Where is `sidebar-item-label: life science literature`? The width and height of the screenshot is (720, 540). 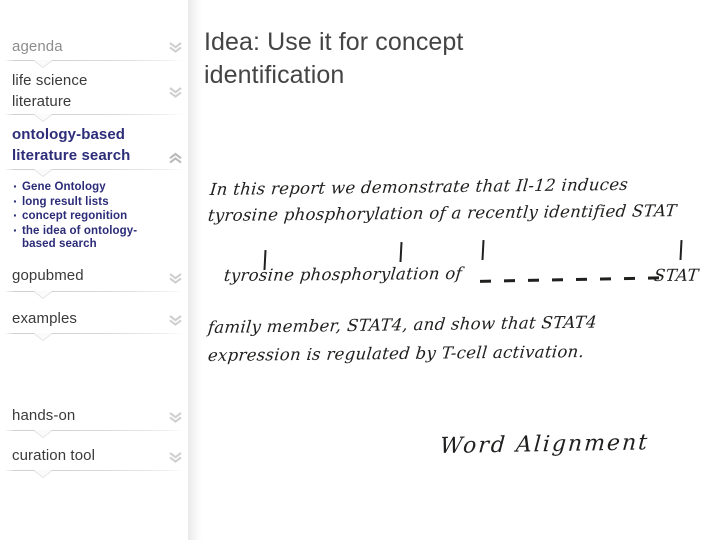
sidebar-item-label: life science literature is located at coordinates (50, 91).